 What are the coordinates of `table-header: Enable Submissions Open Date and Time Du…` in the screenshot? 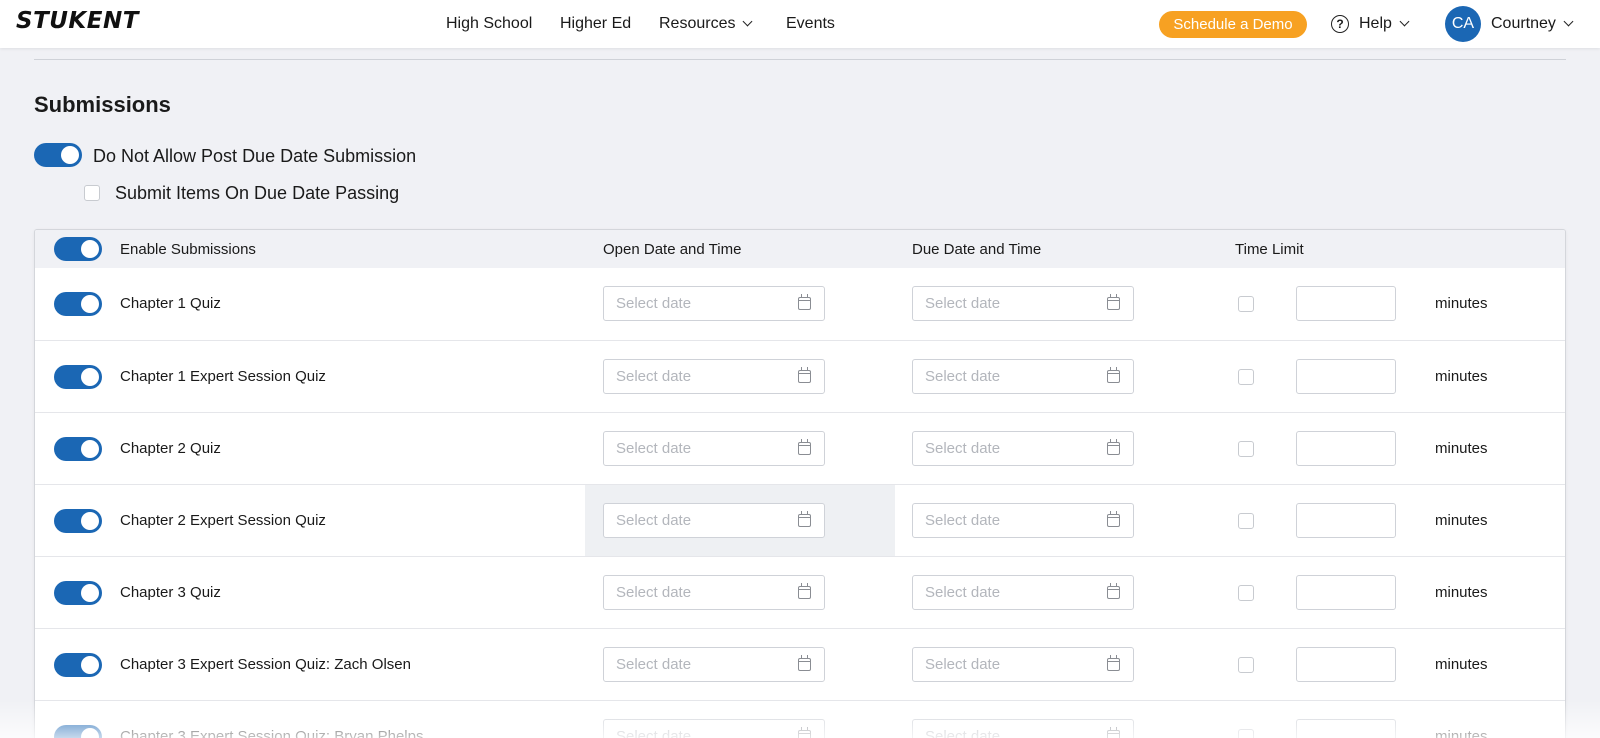 It's located at (800, 249).